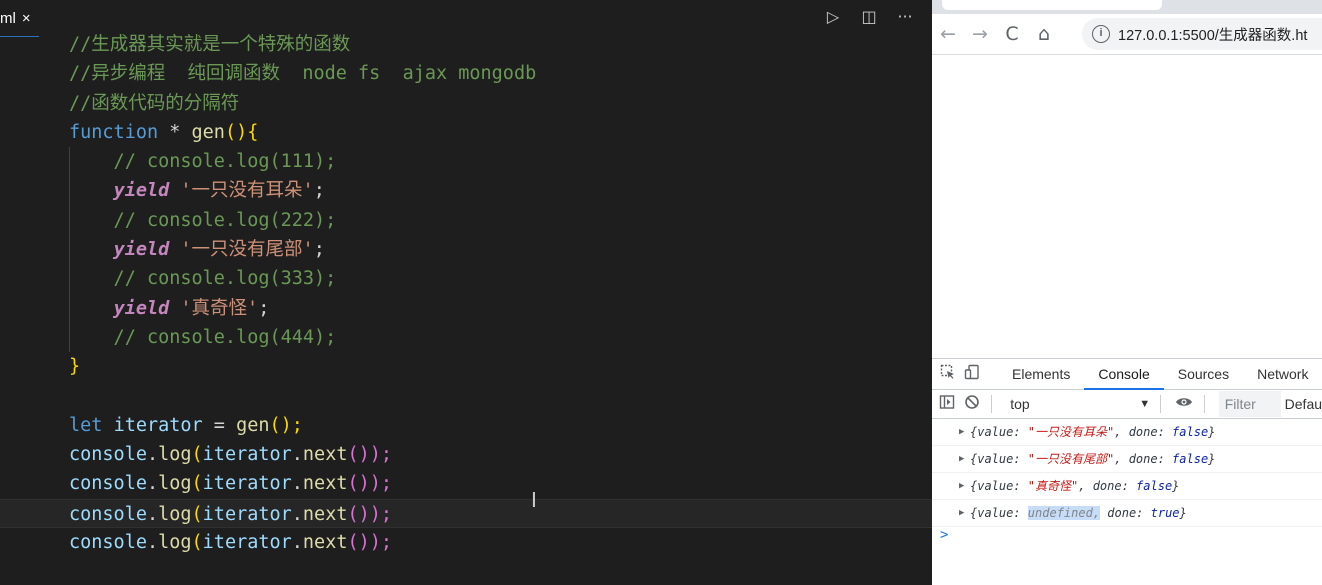 This screenshot has width=1322, height=585. I want to click on home-icon: ⌂, so click(1044, 34).